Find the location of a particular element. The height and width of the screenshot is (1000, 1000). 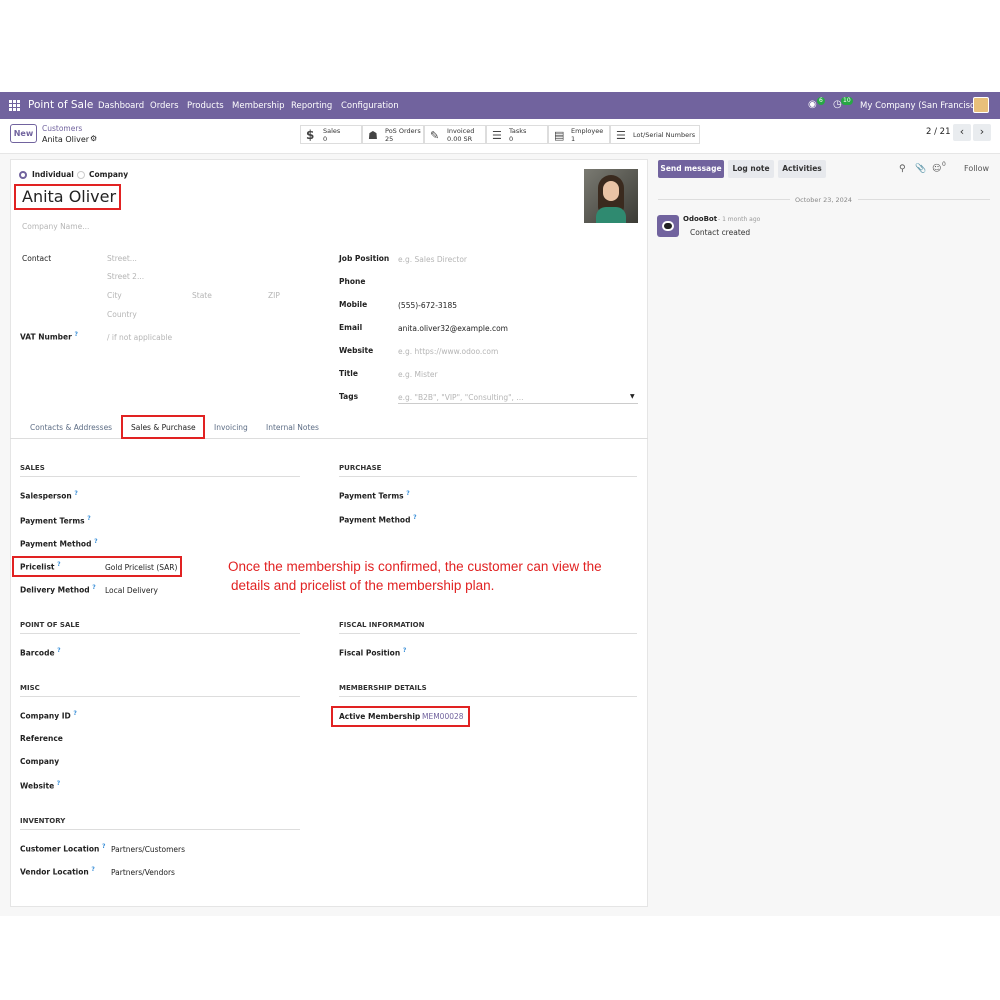

follow-button: Follow is located at coordinates (976, 168).